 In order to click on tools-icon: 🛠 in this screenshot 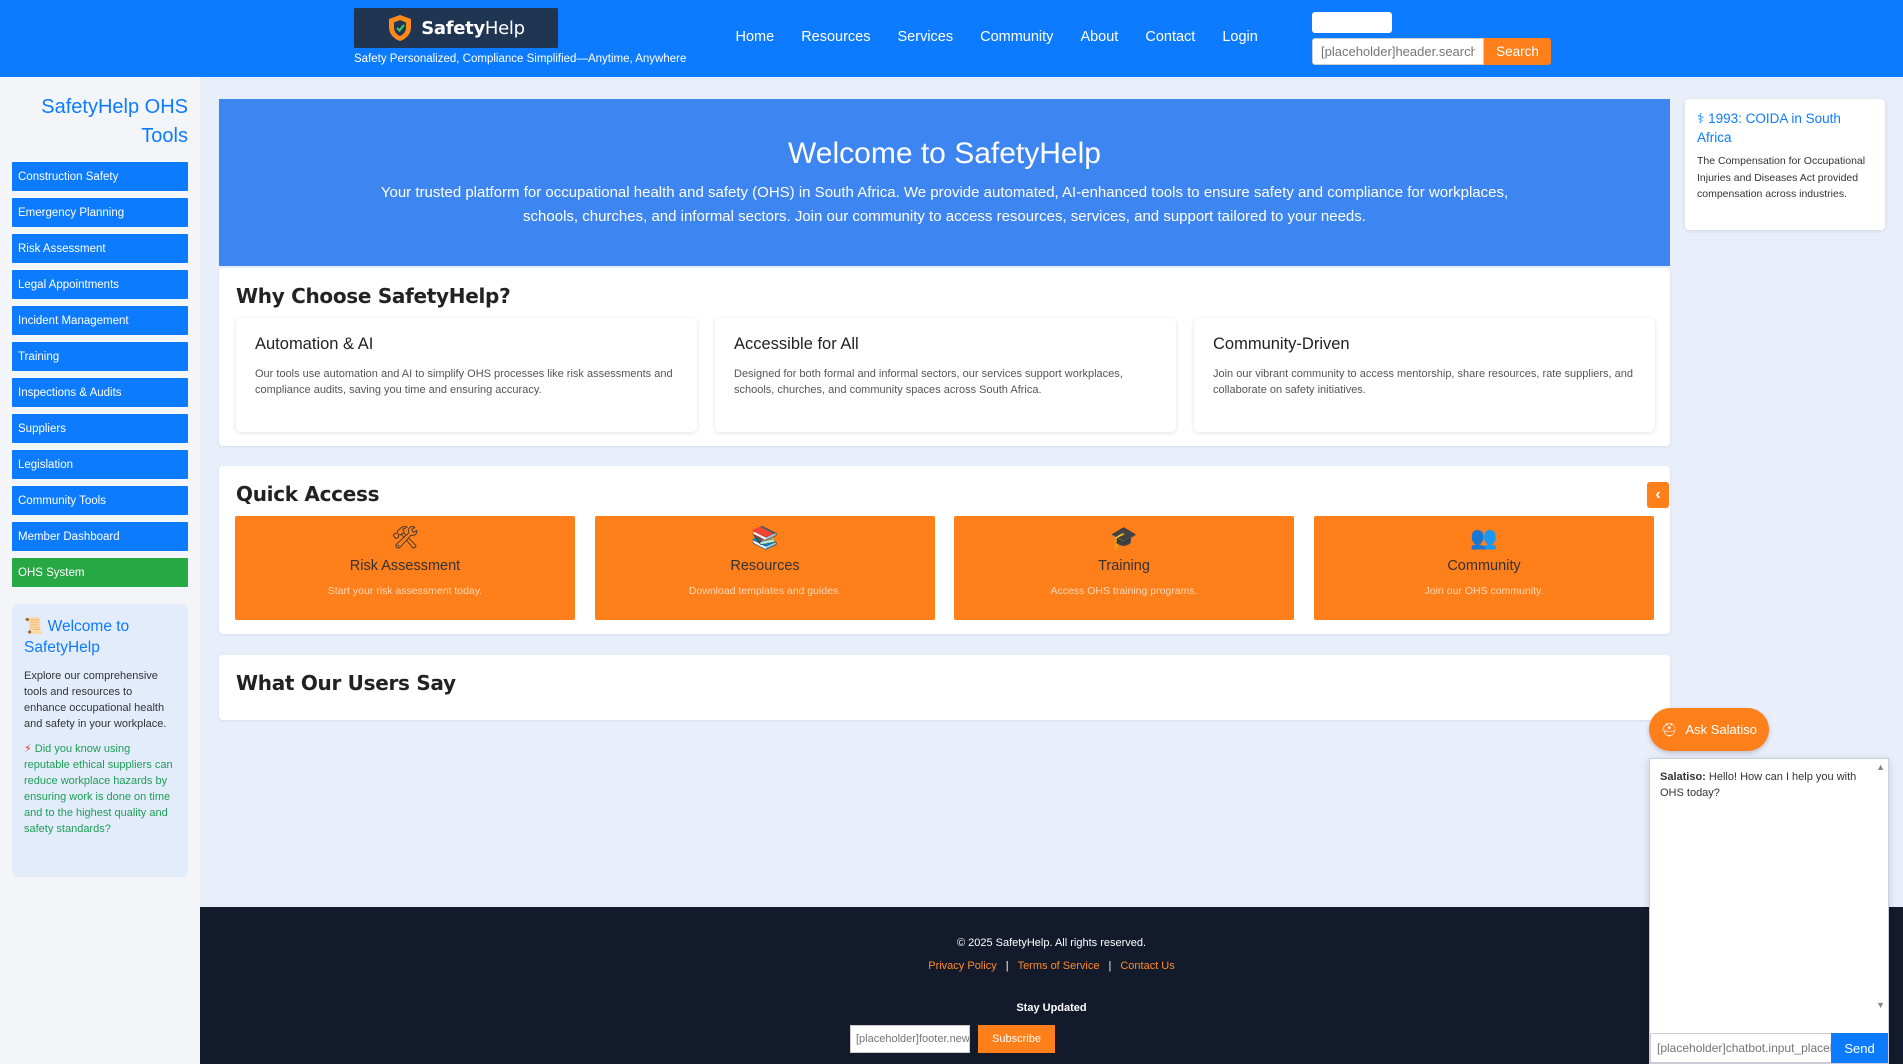, I will do `click(405, 537)`.